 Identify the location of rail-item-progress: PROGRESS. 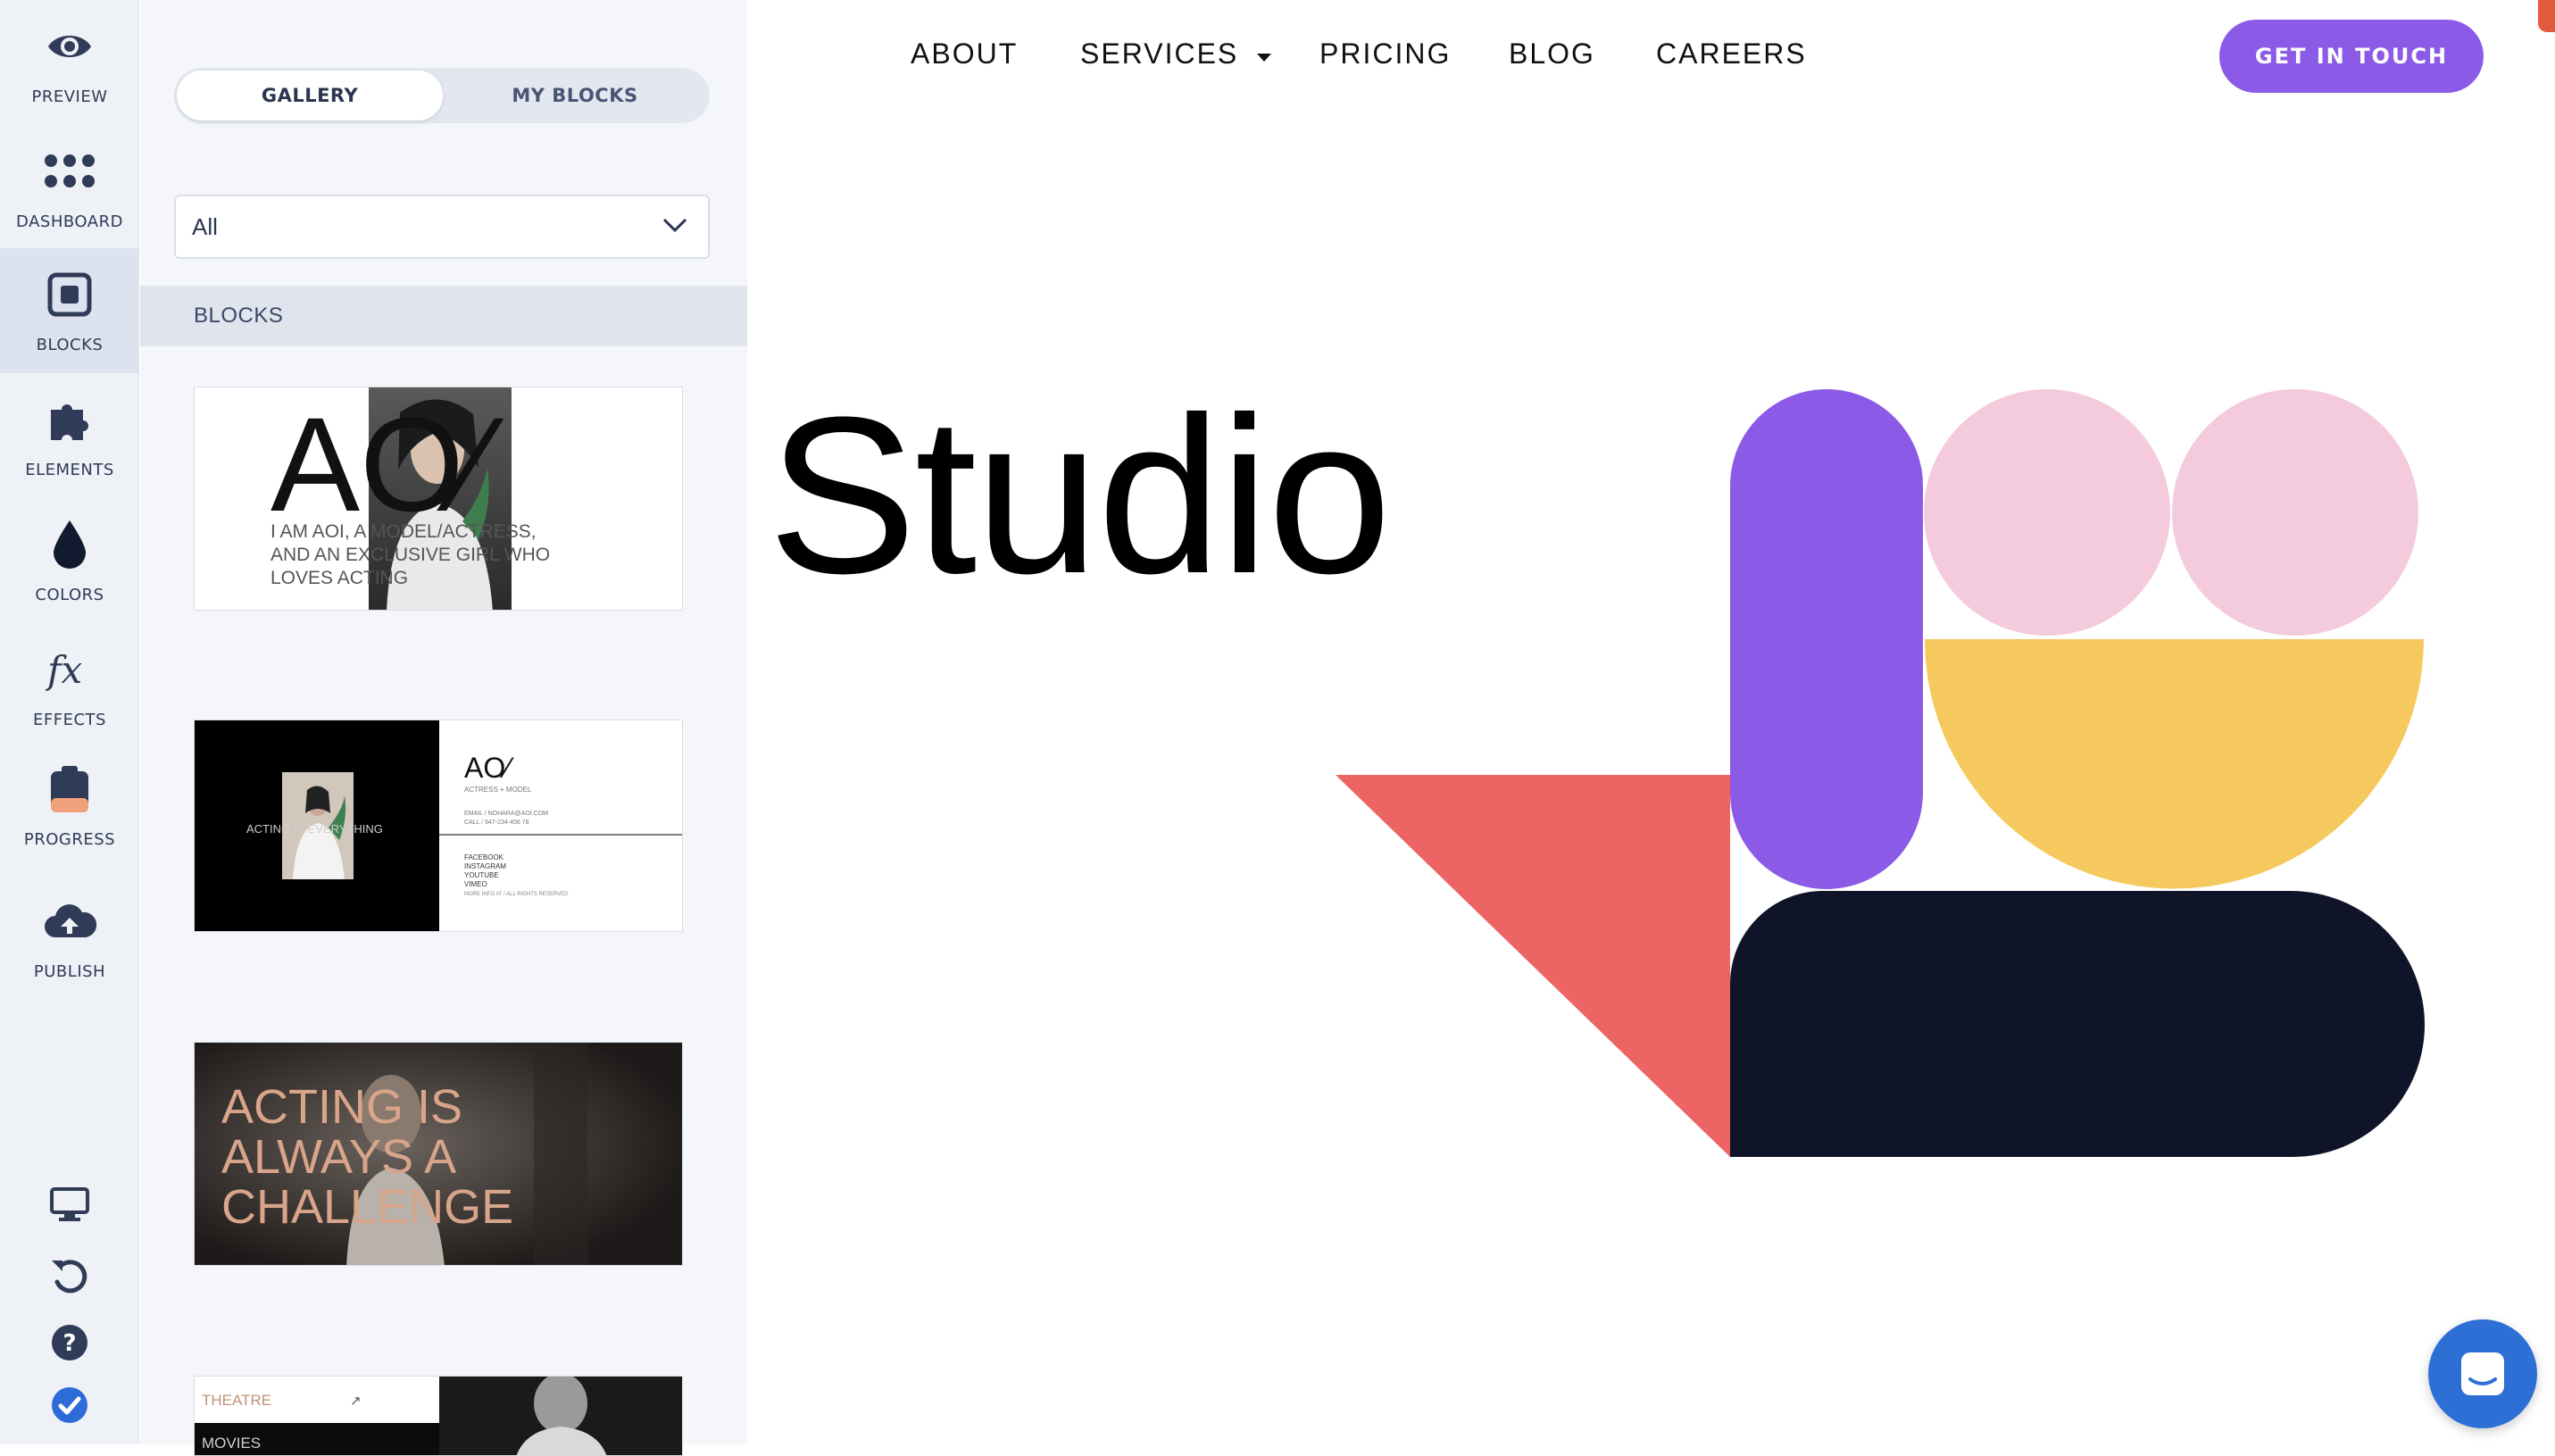
(70, 805).